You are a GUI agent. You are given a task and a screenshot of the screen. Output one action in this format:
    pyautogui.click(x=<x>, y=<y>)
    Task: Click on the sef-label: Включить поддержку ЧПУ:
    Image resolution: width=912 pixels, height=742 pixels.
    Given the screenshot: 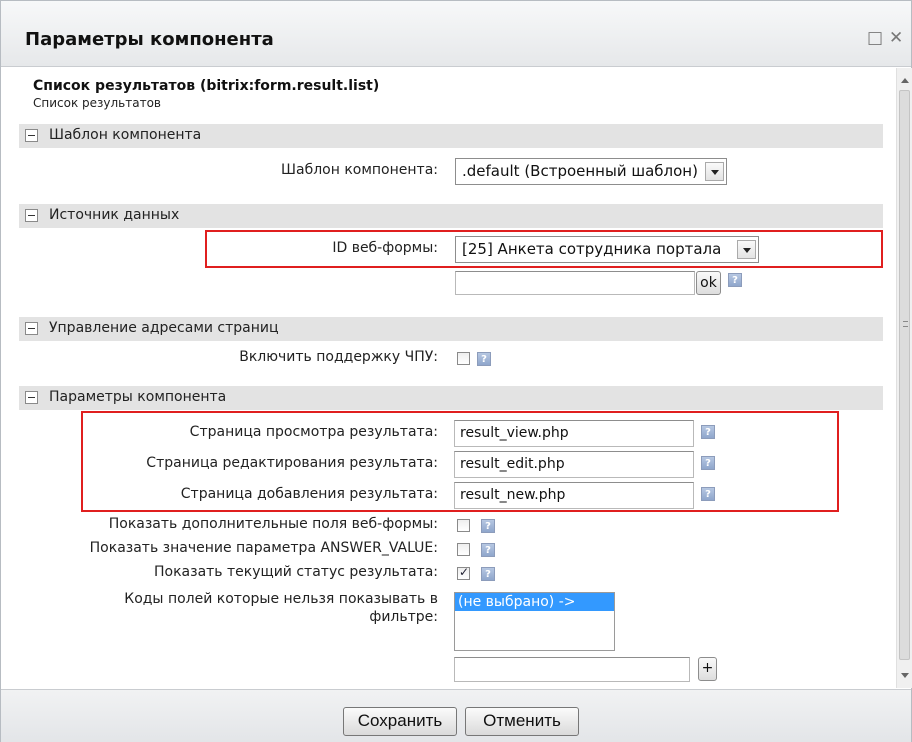 What is the action you would take?
    pyautogui.click(x=338, y=357)
    